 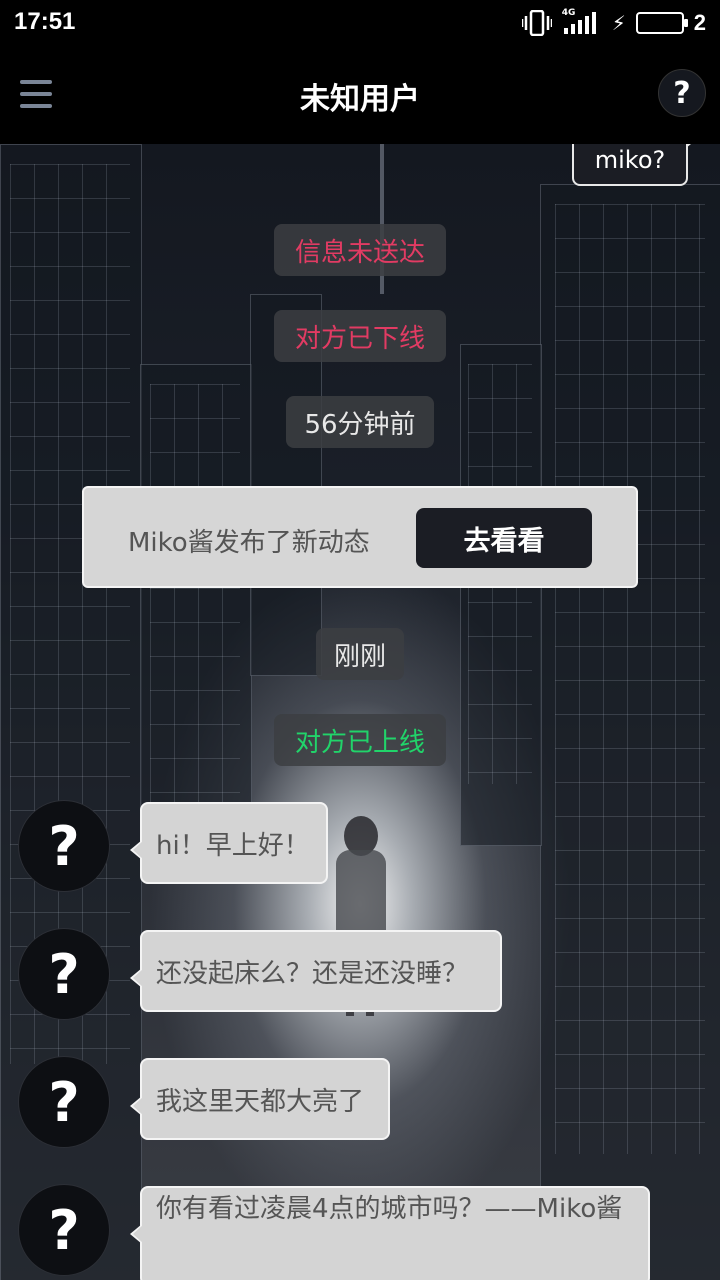 I want to click on status-time: 17:51, so click(x=45, y=21).